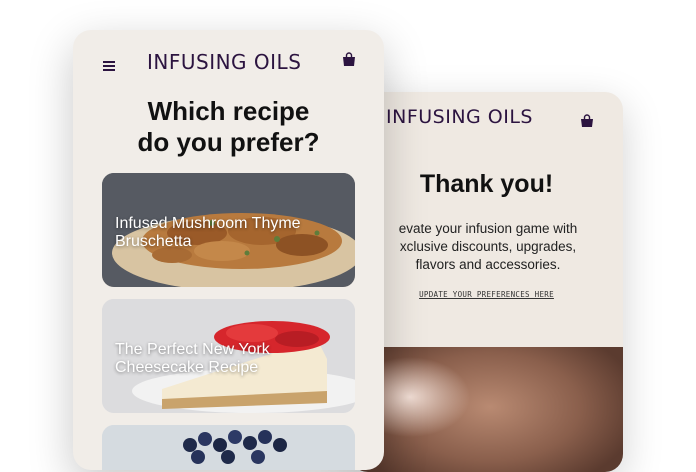 This screenshot has height=472, width=696. Describe the element at coordinates (208, 232) in the screenshot. I see `recipe-option-label: Infused Mushroom Thyme Bruschetta` at that location.